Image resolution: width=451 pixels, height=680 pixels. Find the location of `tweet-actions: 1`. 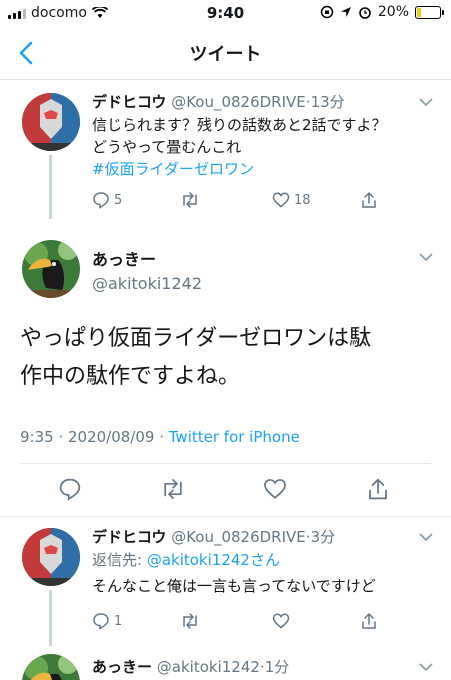

tweet-actions: 1 is located at coordinates (252, 622).